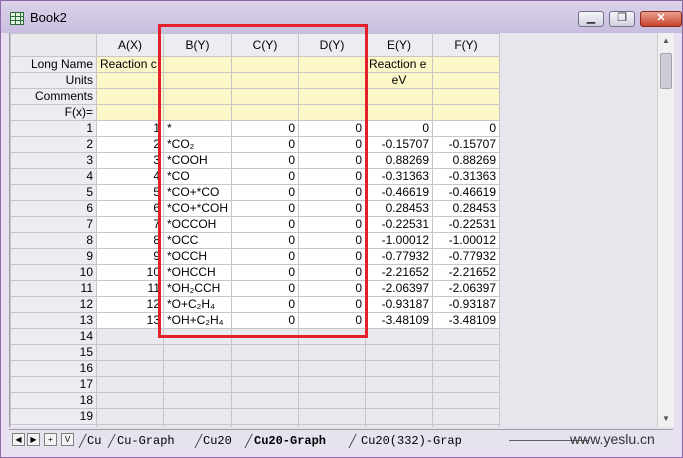  What do you see at coordinates (53, 128) in the screenshot?
I see `row-number: 1` at bounding box center [53, 128].